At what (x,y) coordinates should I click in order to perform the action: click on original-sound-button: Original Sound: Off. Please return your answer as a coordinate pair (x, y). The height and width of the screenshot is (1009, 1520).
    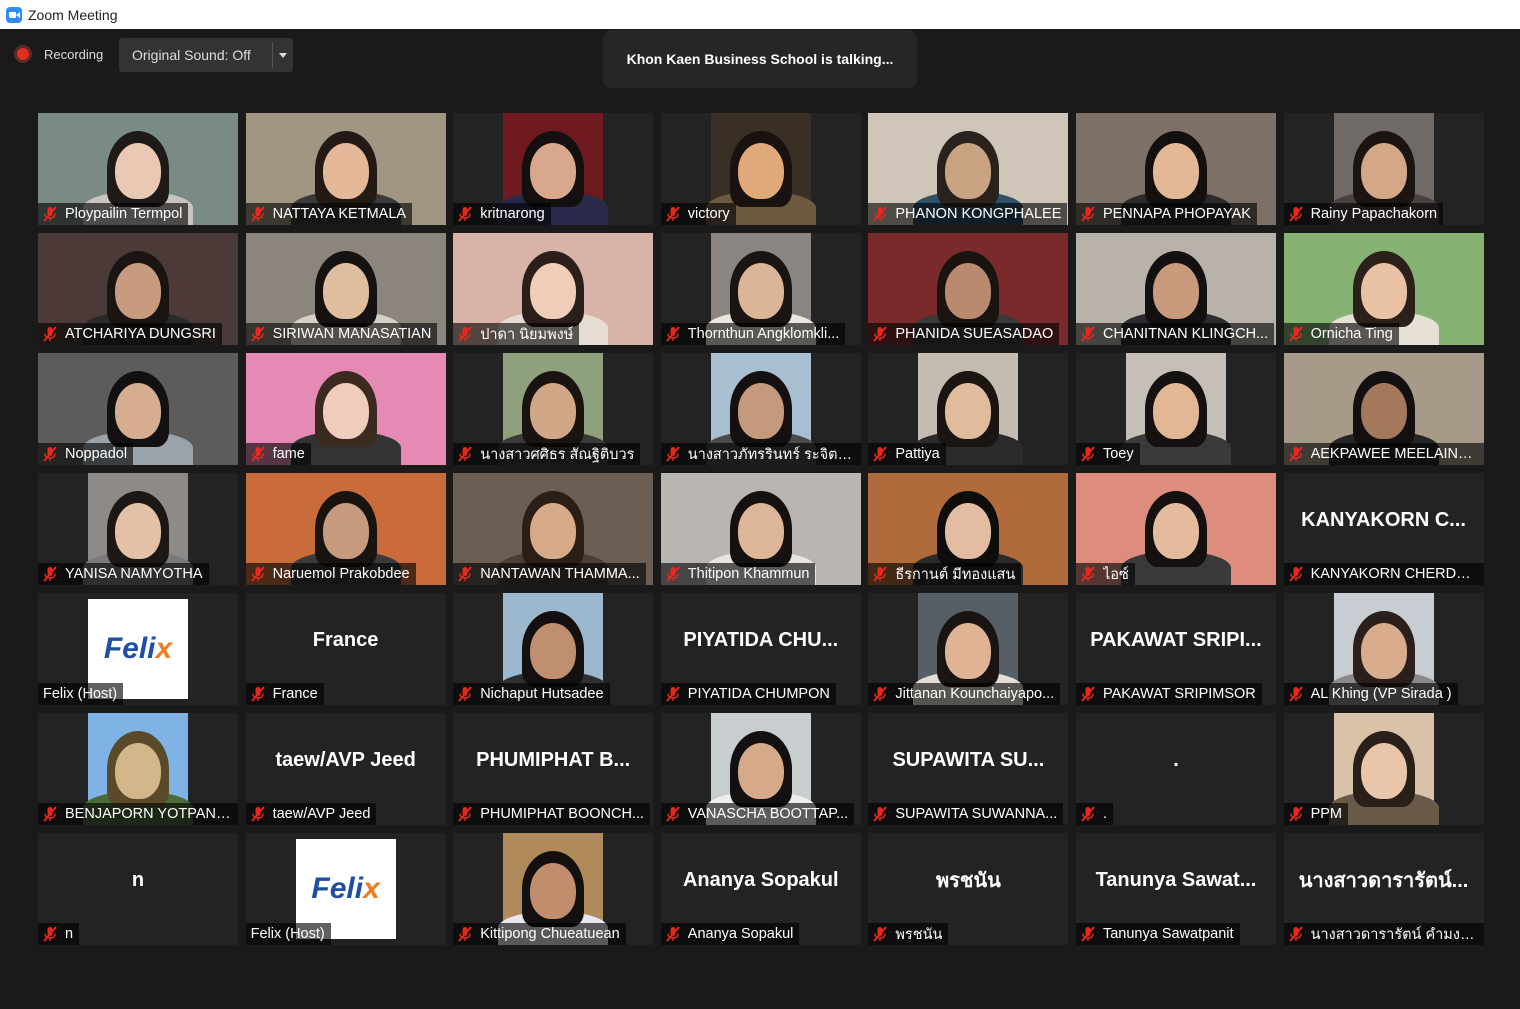
    Looking at the image, I should click on (206, 55).